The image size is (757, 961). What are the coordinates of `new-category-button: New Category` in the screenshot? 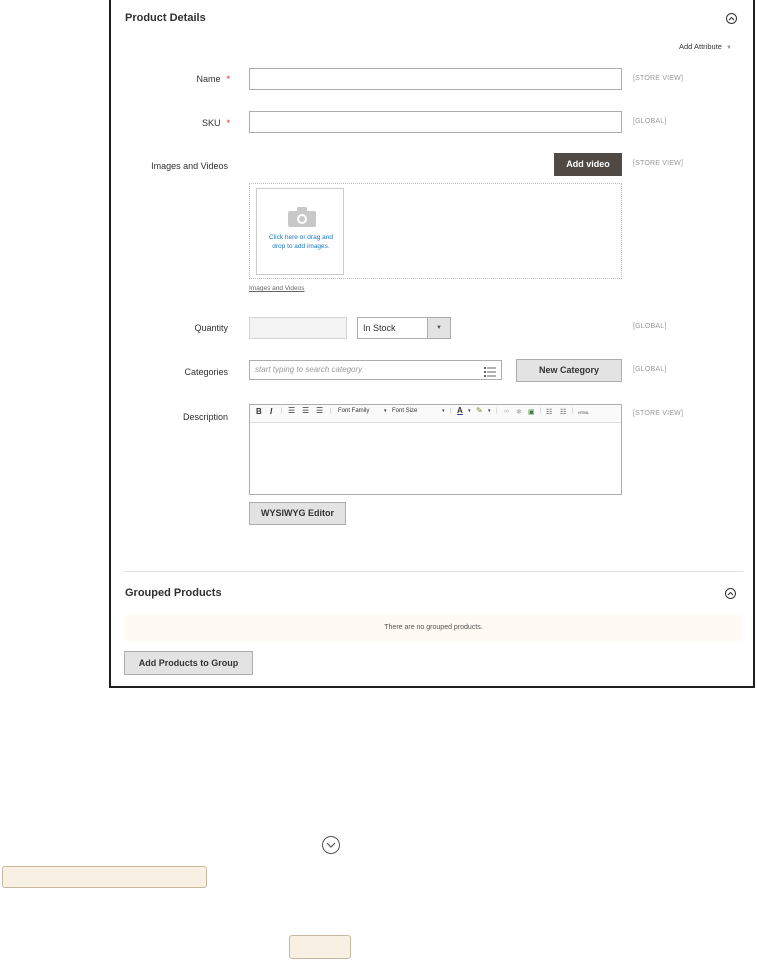 It's located at (569, 370).